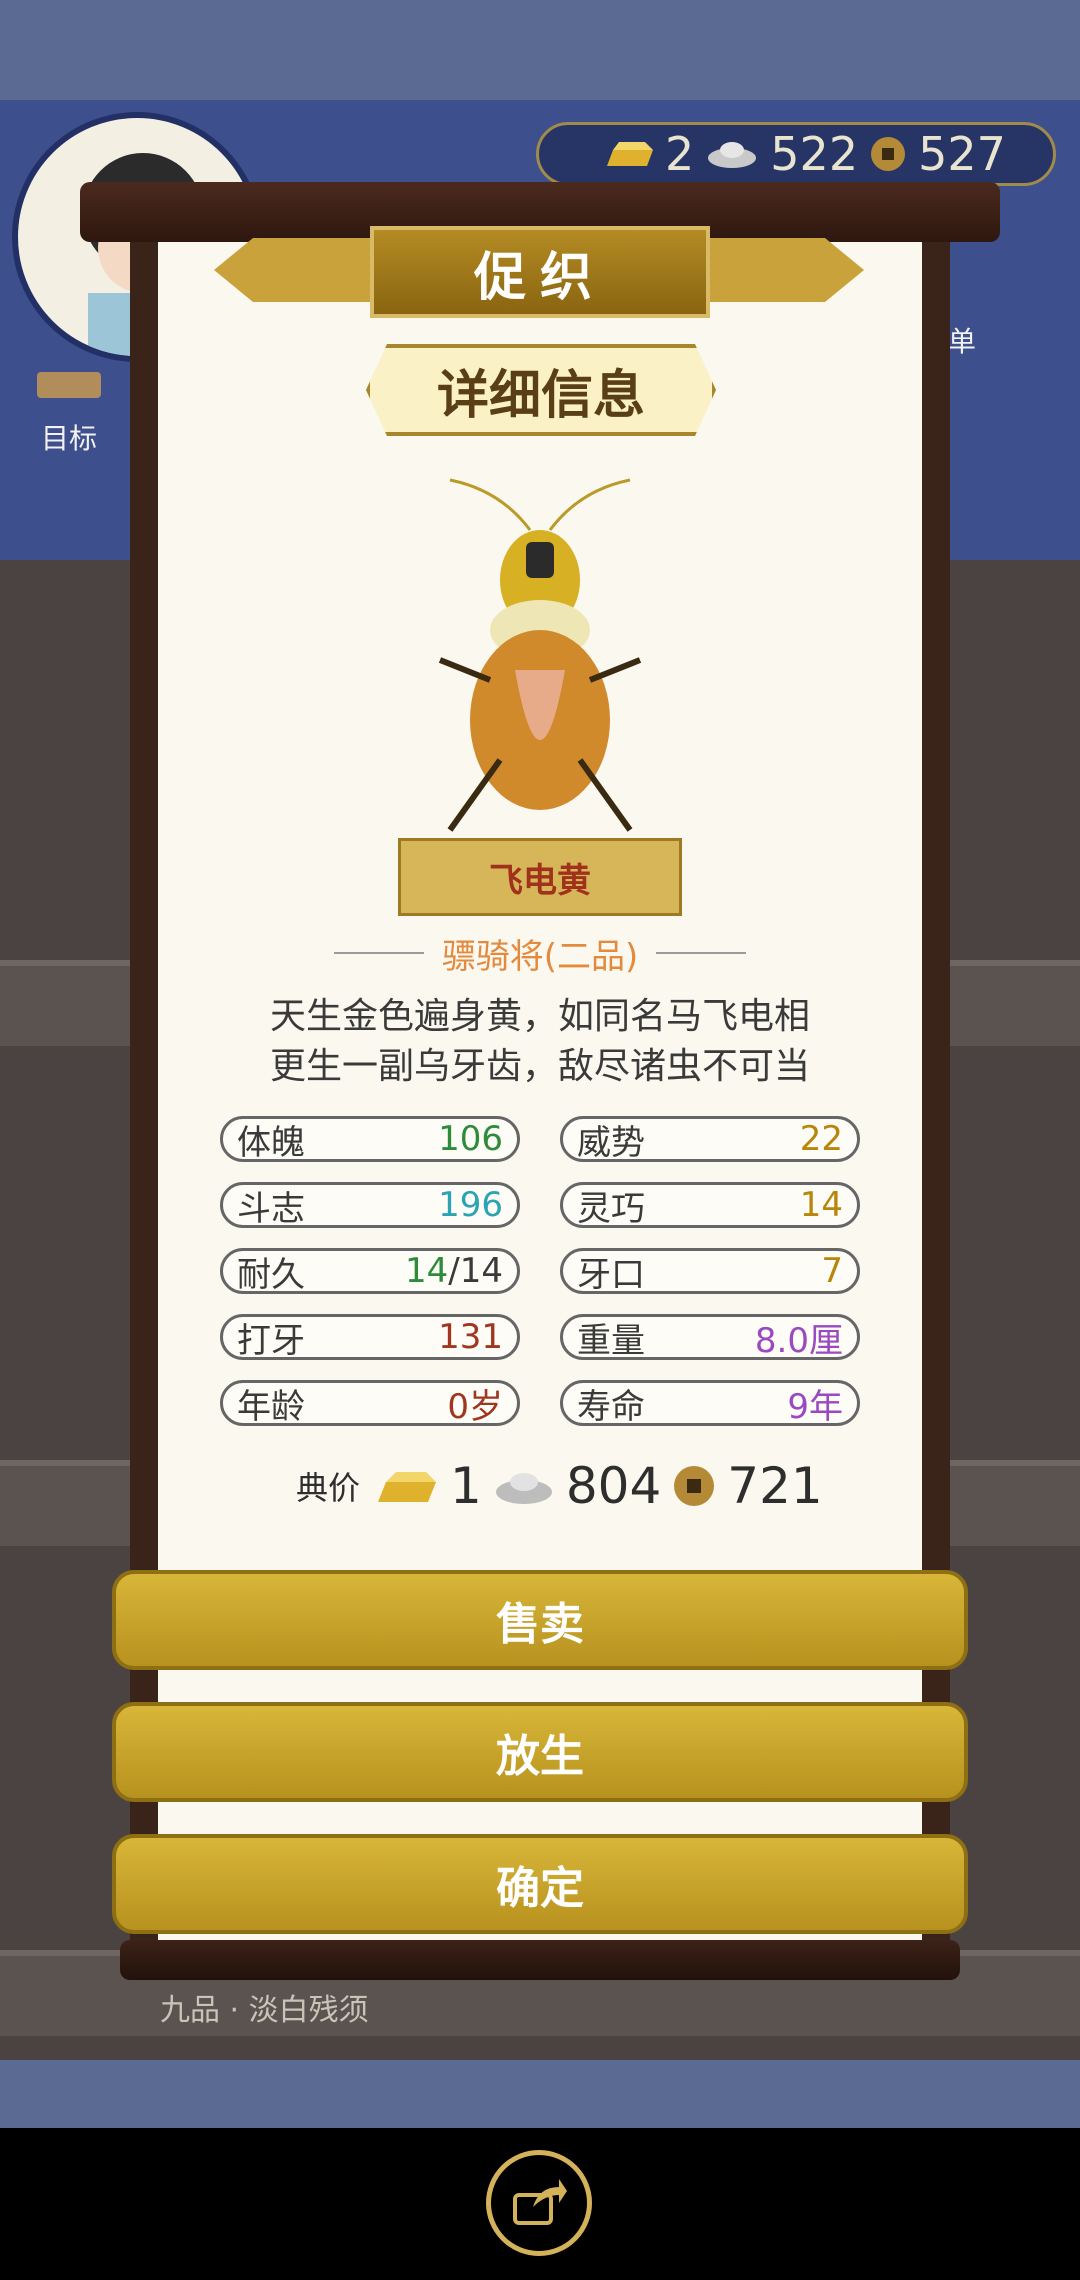 The image size is (1080, 2280). Describe the element at coordinates (540, 1620) in the screenshot. I see `sell-button: 售卖` at that location.